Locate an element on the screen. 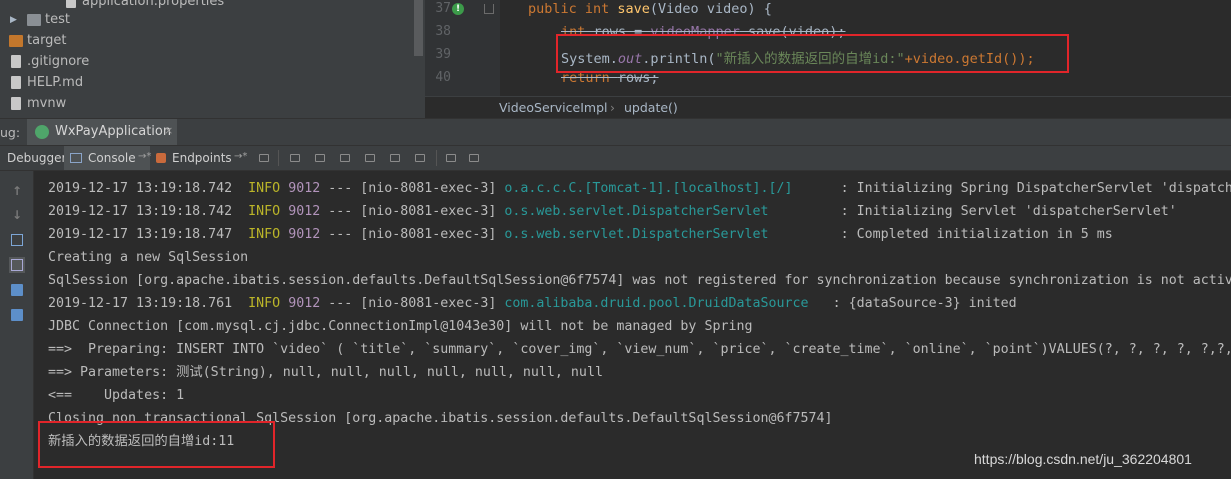  line-number: 40 is located at coordinates (443, 77).